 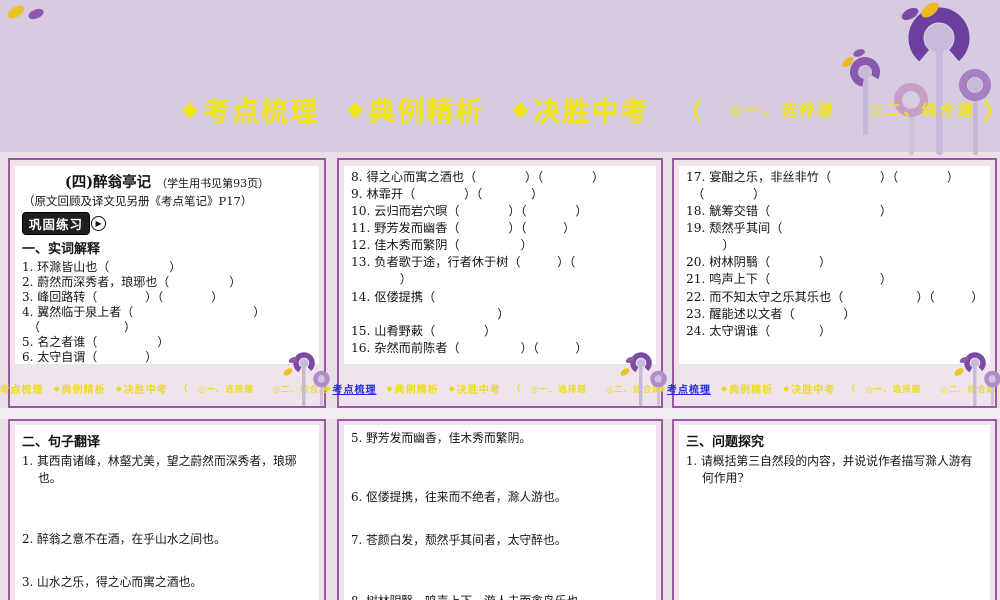 I want to click on paren-close: ）, so click(x=992, y=110).